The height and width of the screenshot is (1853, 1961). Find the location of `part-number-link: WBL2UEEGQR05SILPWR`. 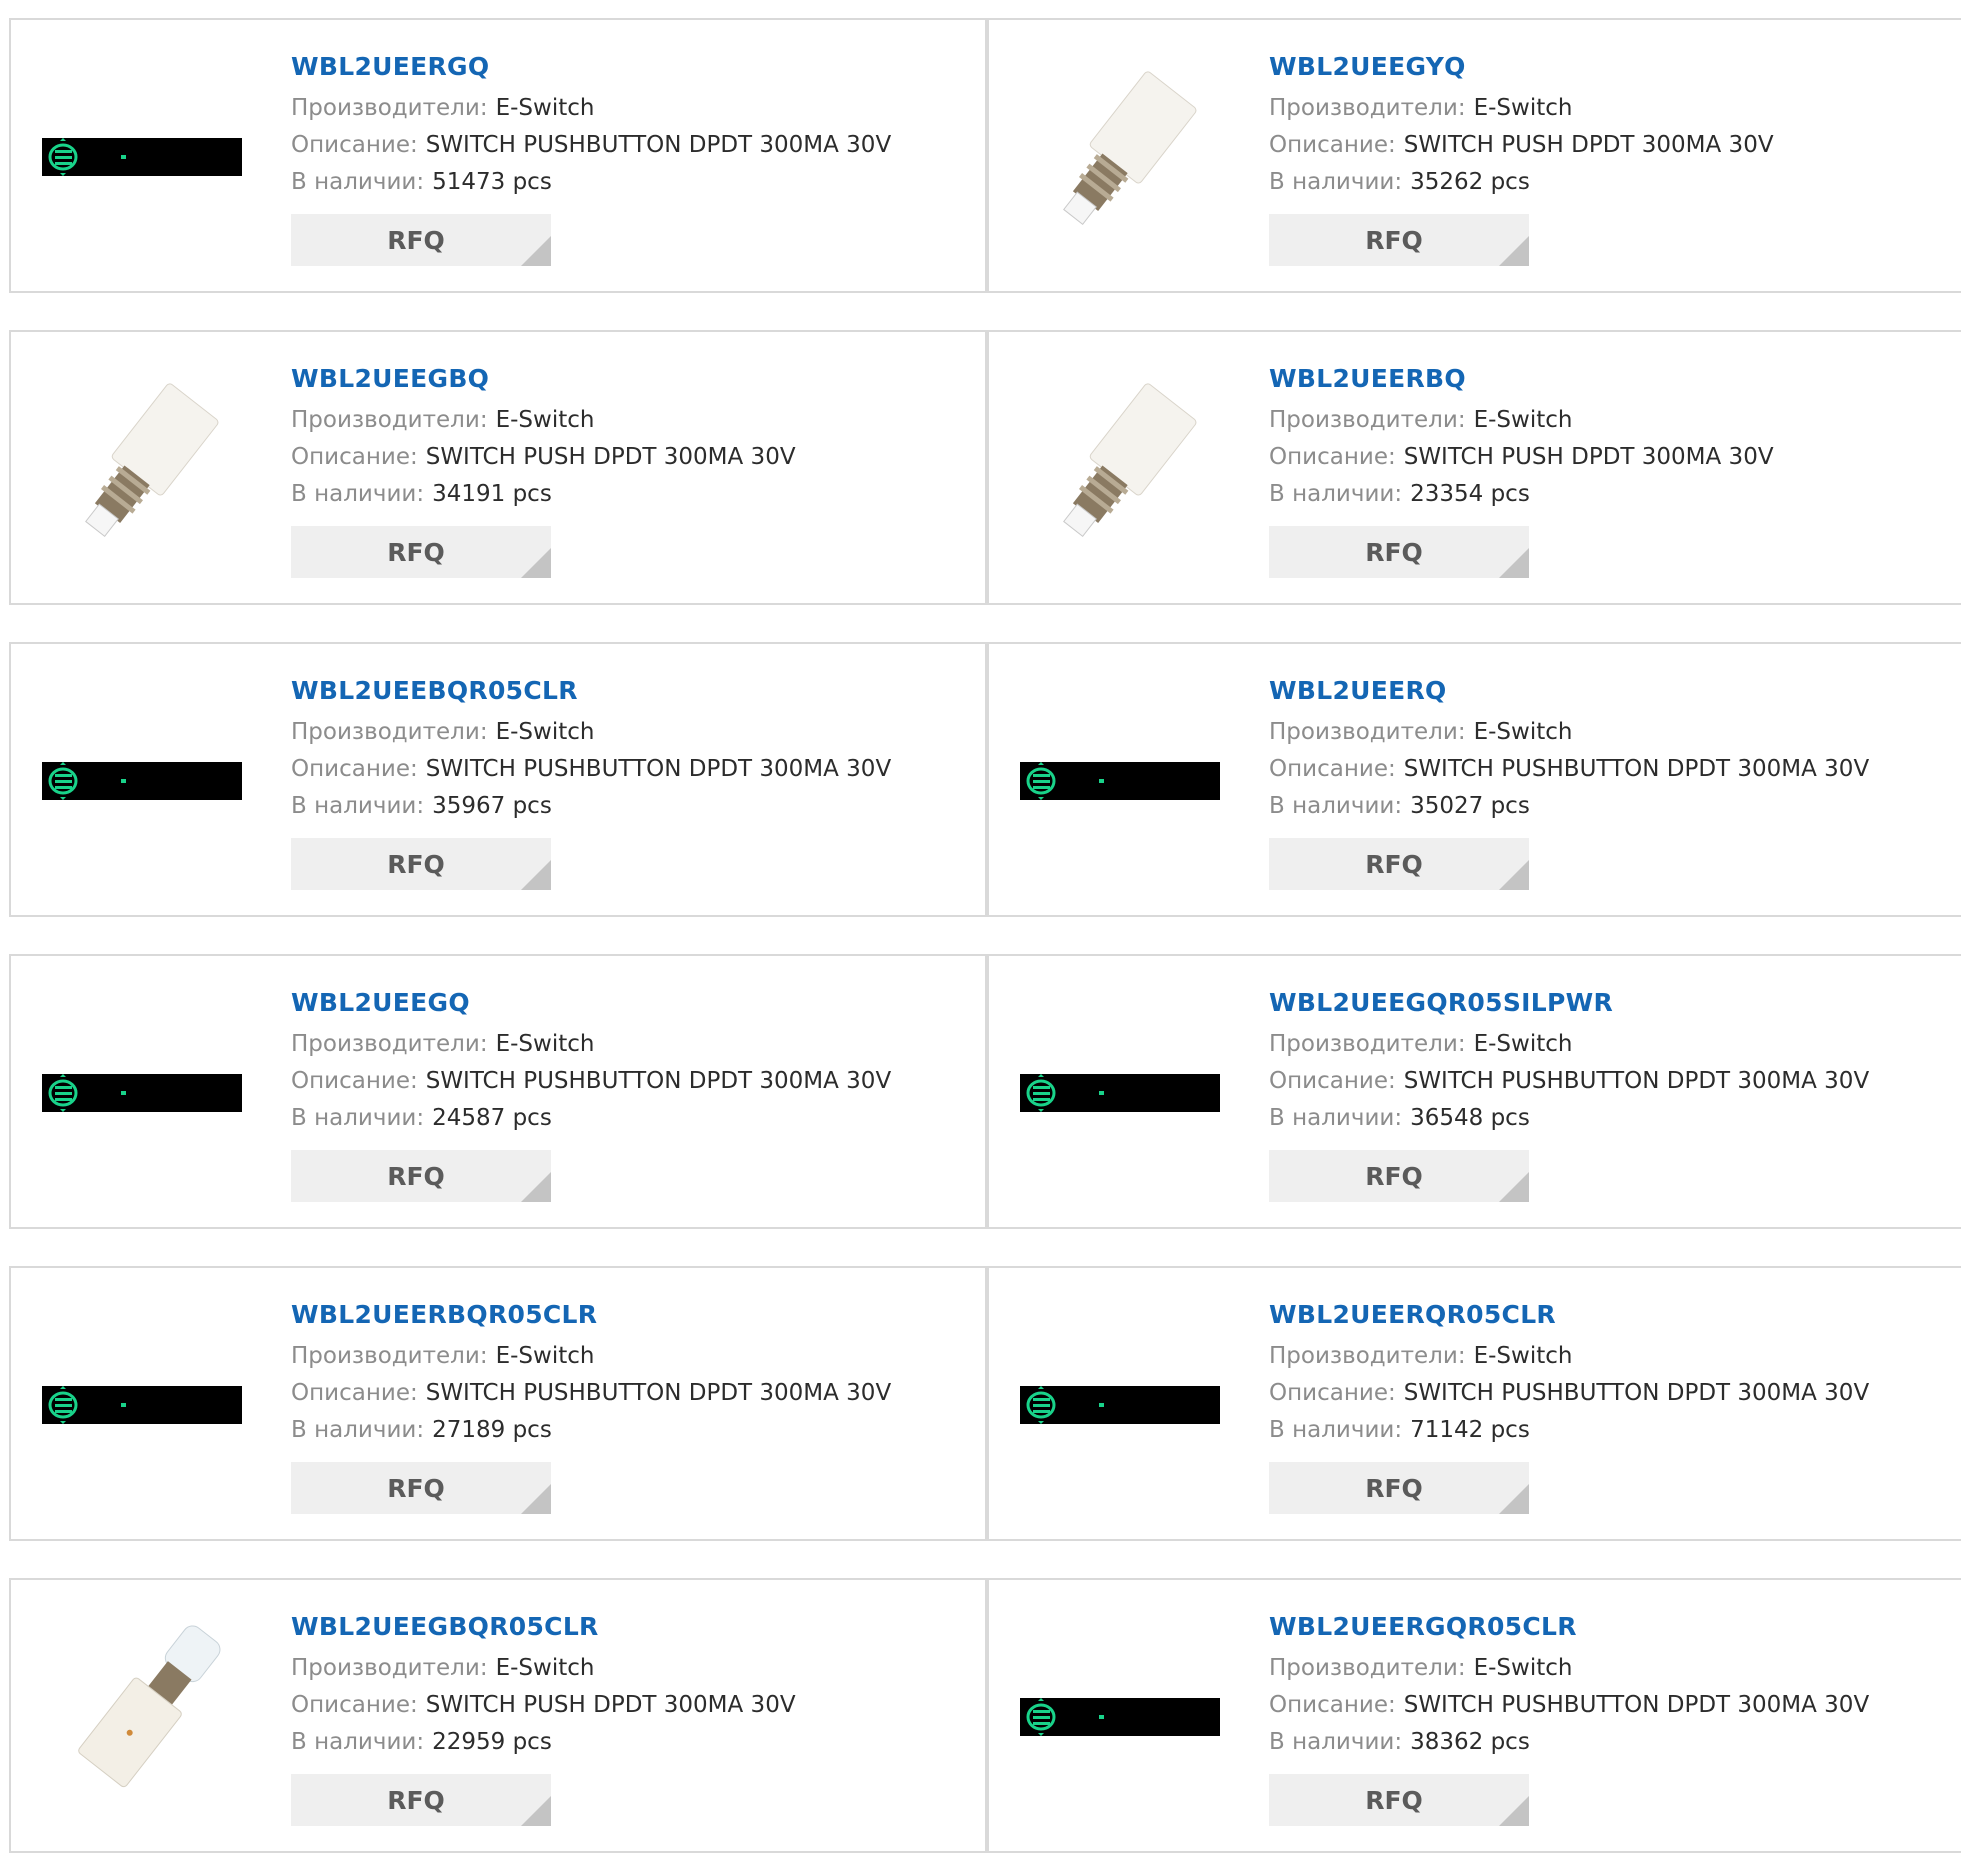

part-number-link: WBL2UEEGQR05SILPWR is located at coordinates (1569, 1003).